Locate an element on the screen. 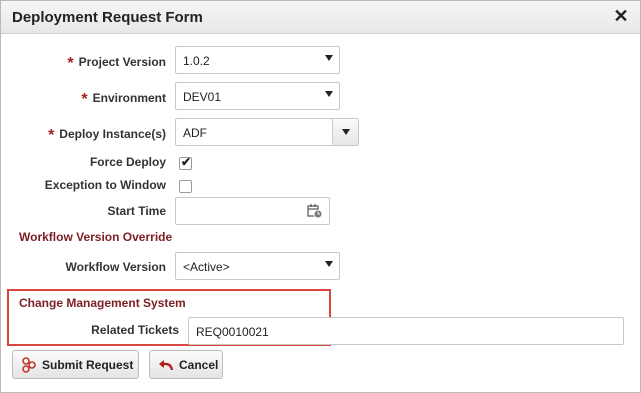 This screenshot has width=641, height=393. close-icon: ✕ is located at coordinates (621, 16).